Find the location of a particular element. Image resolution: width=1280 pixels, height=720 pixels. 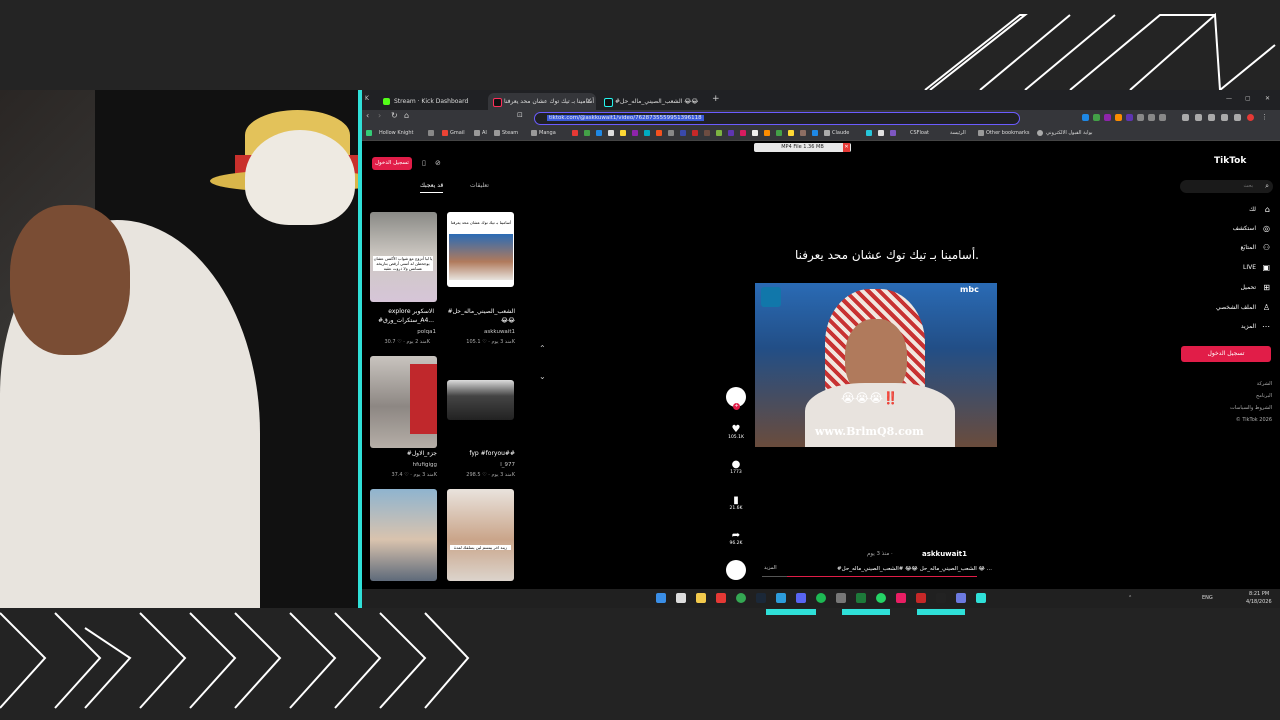

tab-tiktok-active: أسامينا بـ تيك توك عشان محد يعرفنا ✕ is located at coordinates (542, 101).